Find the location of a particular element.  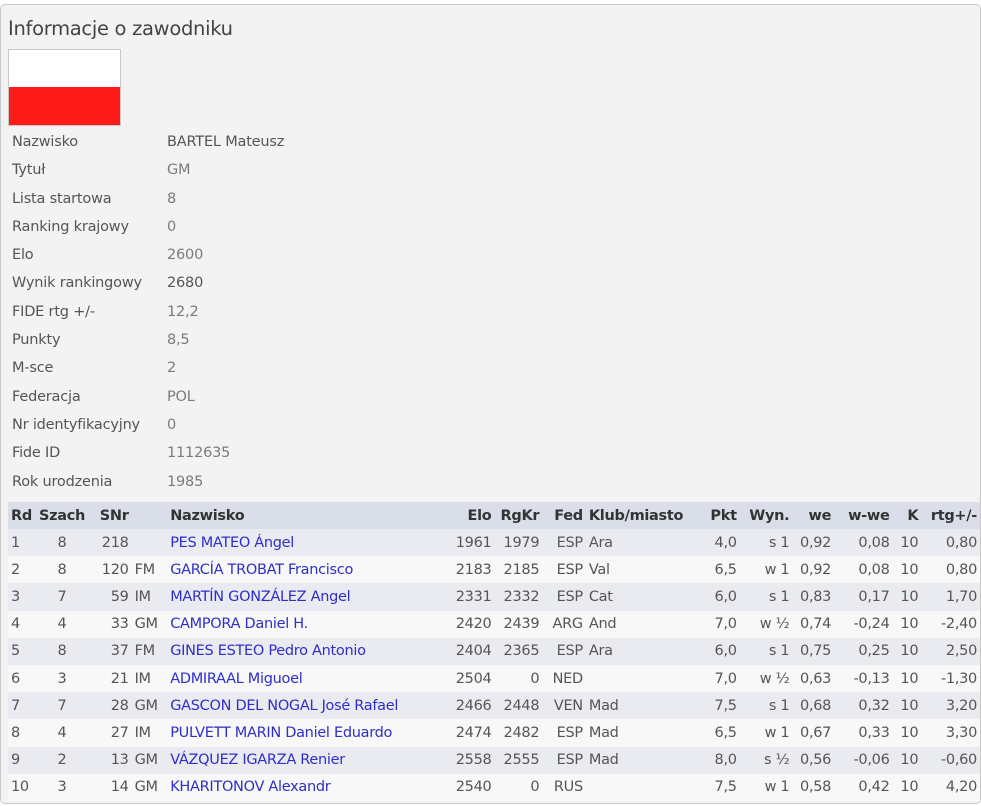

info-row: Tytuł GM is located at coordinates (148, 172).